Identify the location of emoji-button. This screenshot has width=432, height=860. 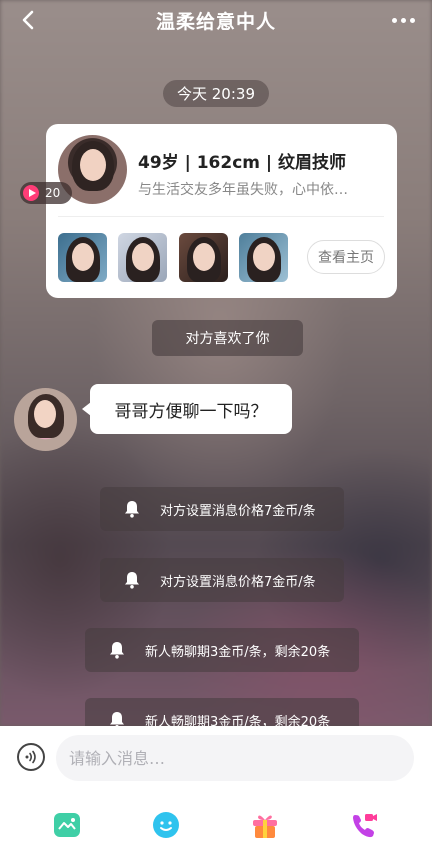
(166, 825).